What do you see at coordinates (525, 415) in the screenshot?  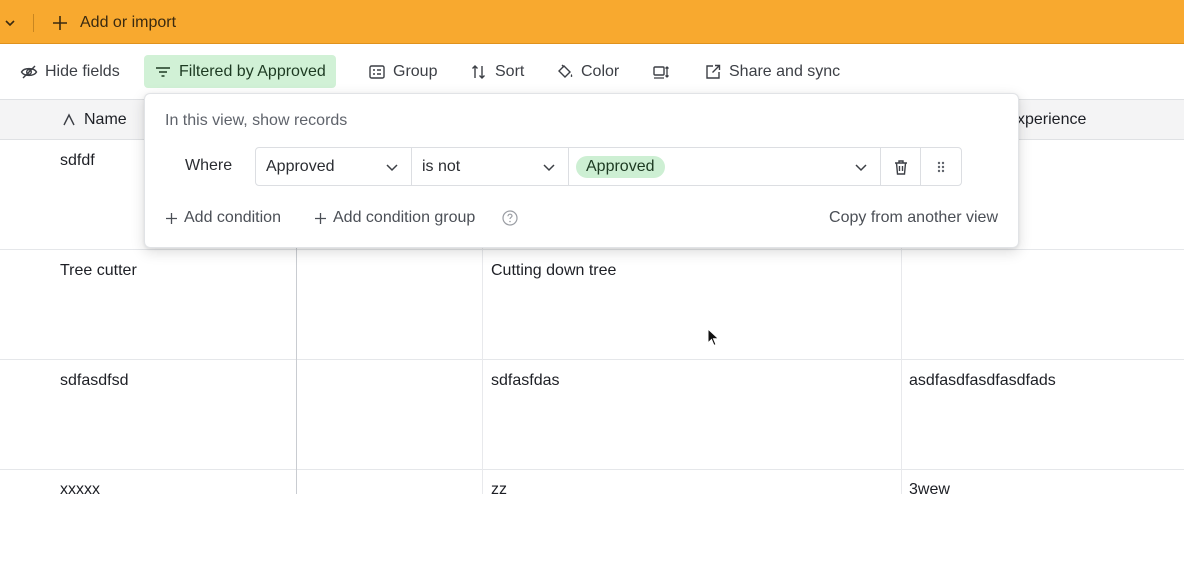 I see `cell-description: sdfasfdas` at bounding box center [525, 415].